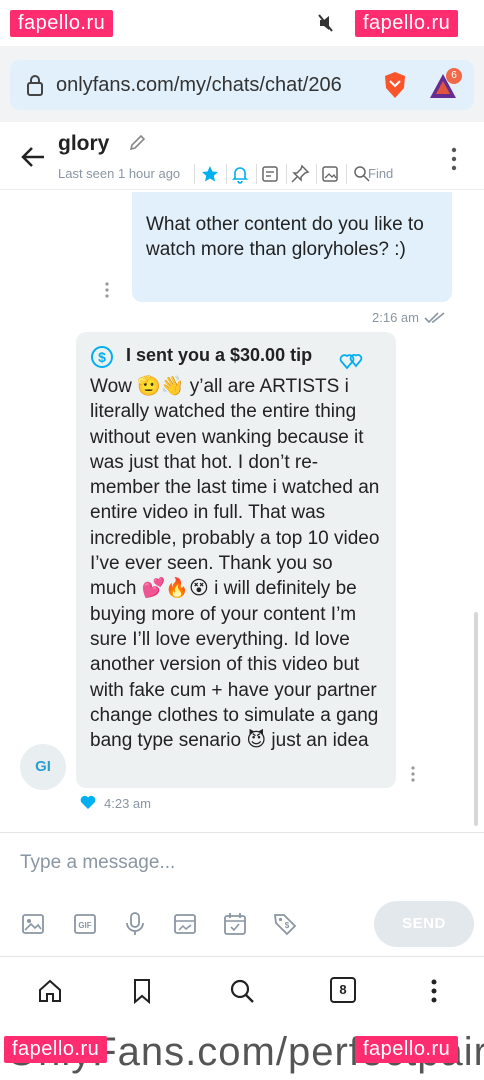 The height and width of the screenshot is (1080, 484). I want to click on read-ticks-icon, so click(434, 318).